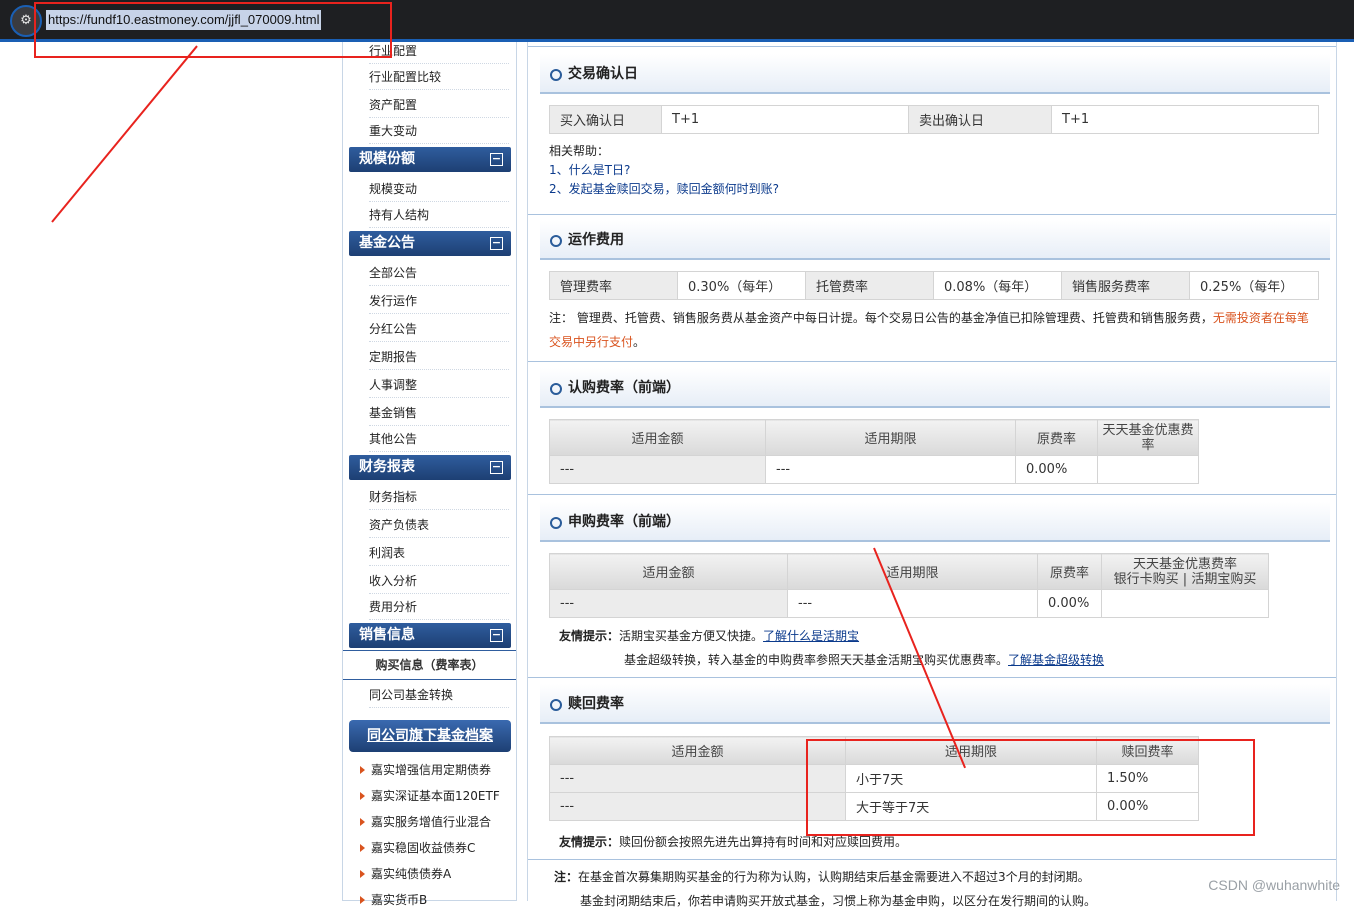 The height and width of the screenshot is (913, 1354). Describe the element at coordinates (935, 522) in the screenshot. I see `section-title-purchase: 申购费率（前端）` at that location.